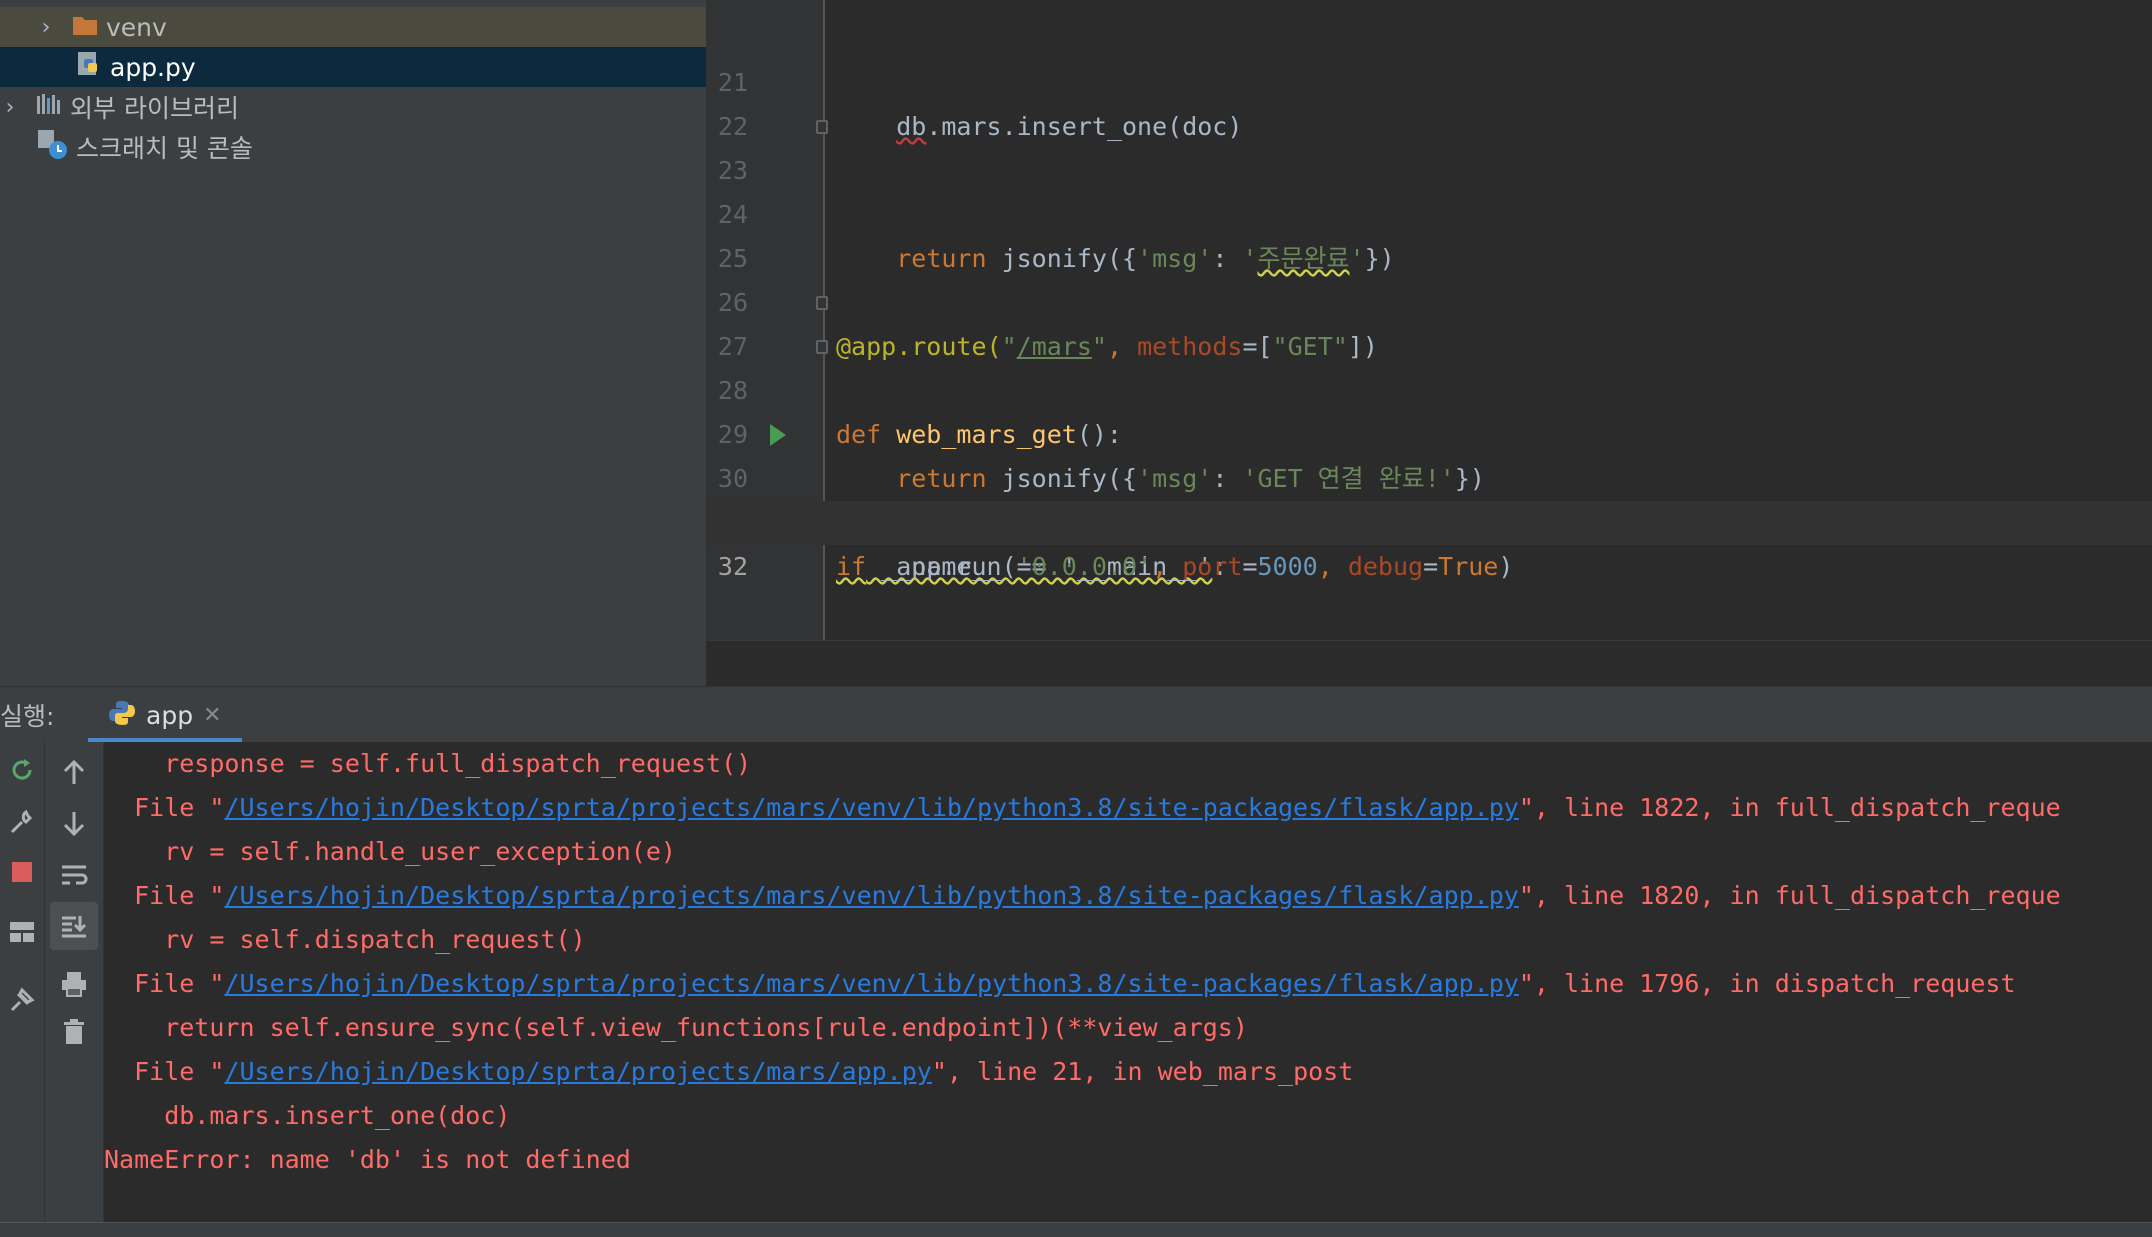 The image size is (2152, 1237). What do you see at coordinates (22, 1000) in the screenshot?
I see `pin-icon` at bounding box center [22, 1000].